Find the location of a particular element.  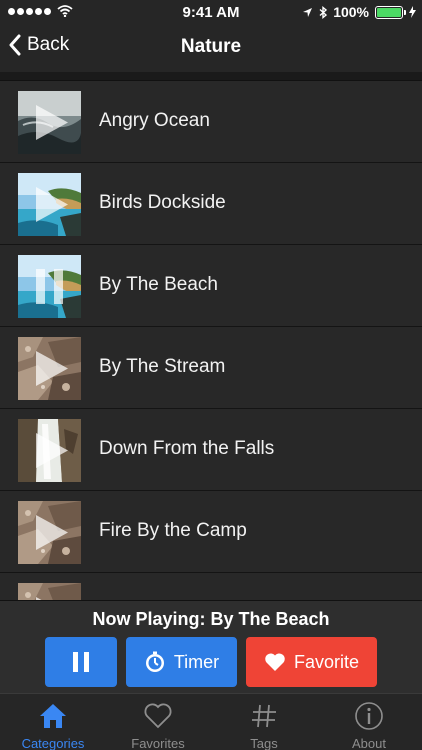

now-playing-panel: Now Playing: By The Beach Timer Favorite is located at coordinates (211, 646).